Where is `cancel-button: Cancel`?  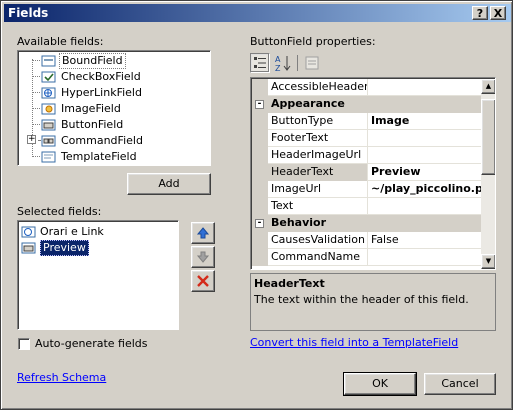
cancel-button: Cancel is located at coordinates (460, 384).